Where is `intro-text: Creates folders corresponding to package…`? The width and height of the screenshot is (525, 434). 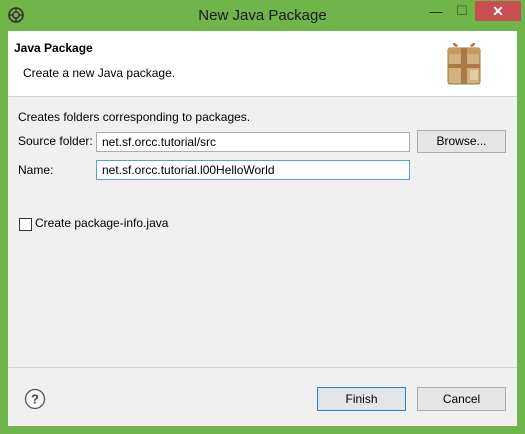 intro-text: Creates folders corresponding to package… is located at coordinates (134, 117).